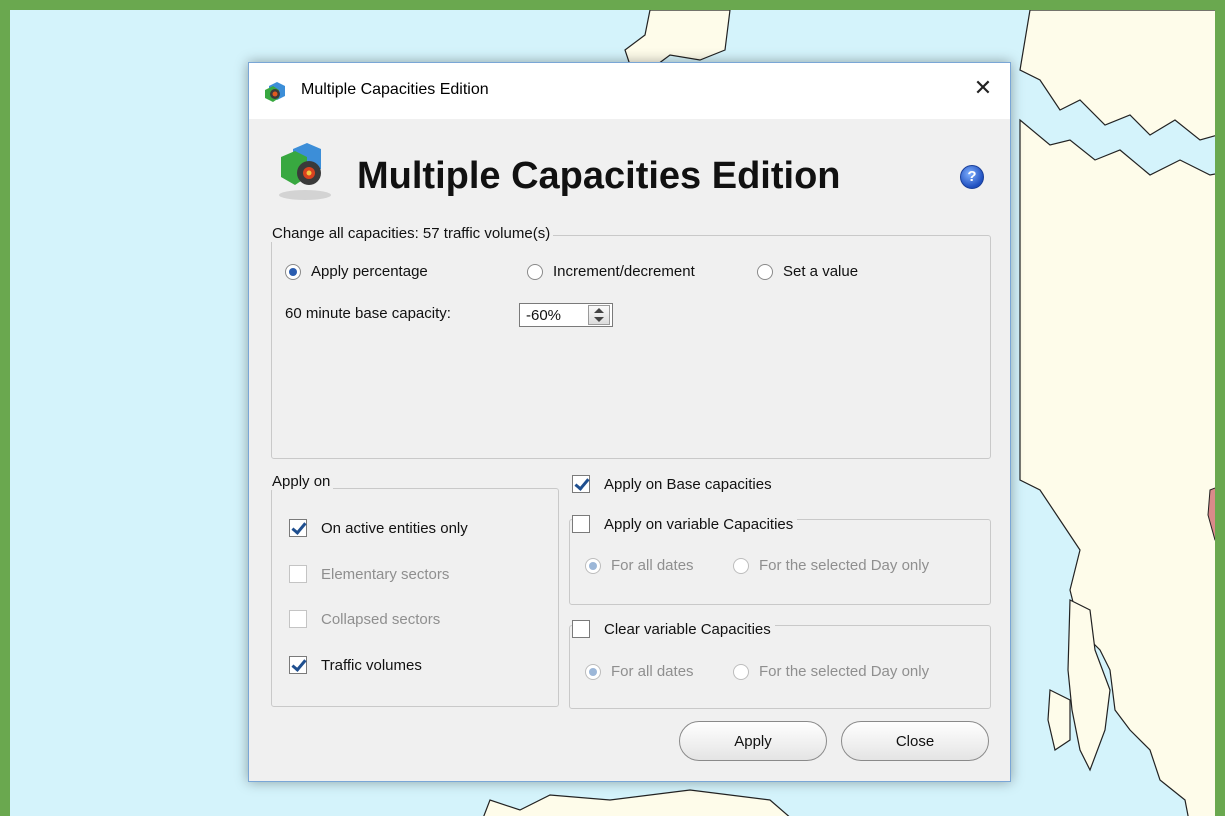 Image resolution: width=1225 pixels, height=816 pixels. Describe the element at coordinates (599, 176) in the screenshot. I see `dialog-heading: Multiple Capacities Edition` at that location.